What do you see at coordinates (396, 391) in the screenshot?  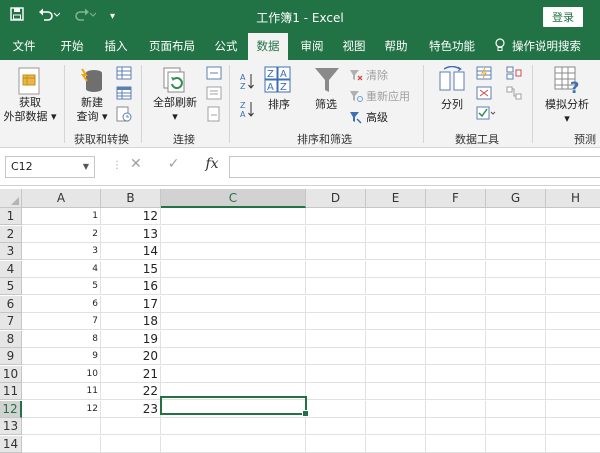 I see `cell-e11` at bounding box center [396, 391].